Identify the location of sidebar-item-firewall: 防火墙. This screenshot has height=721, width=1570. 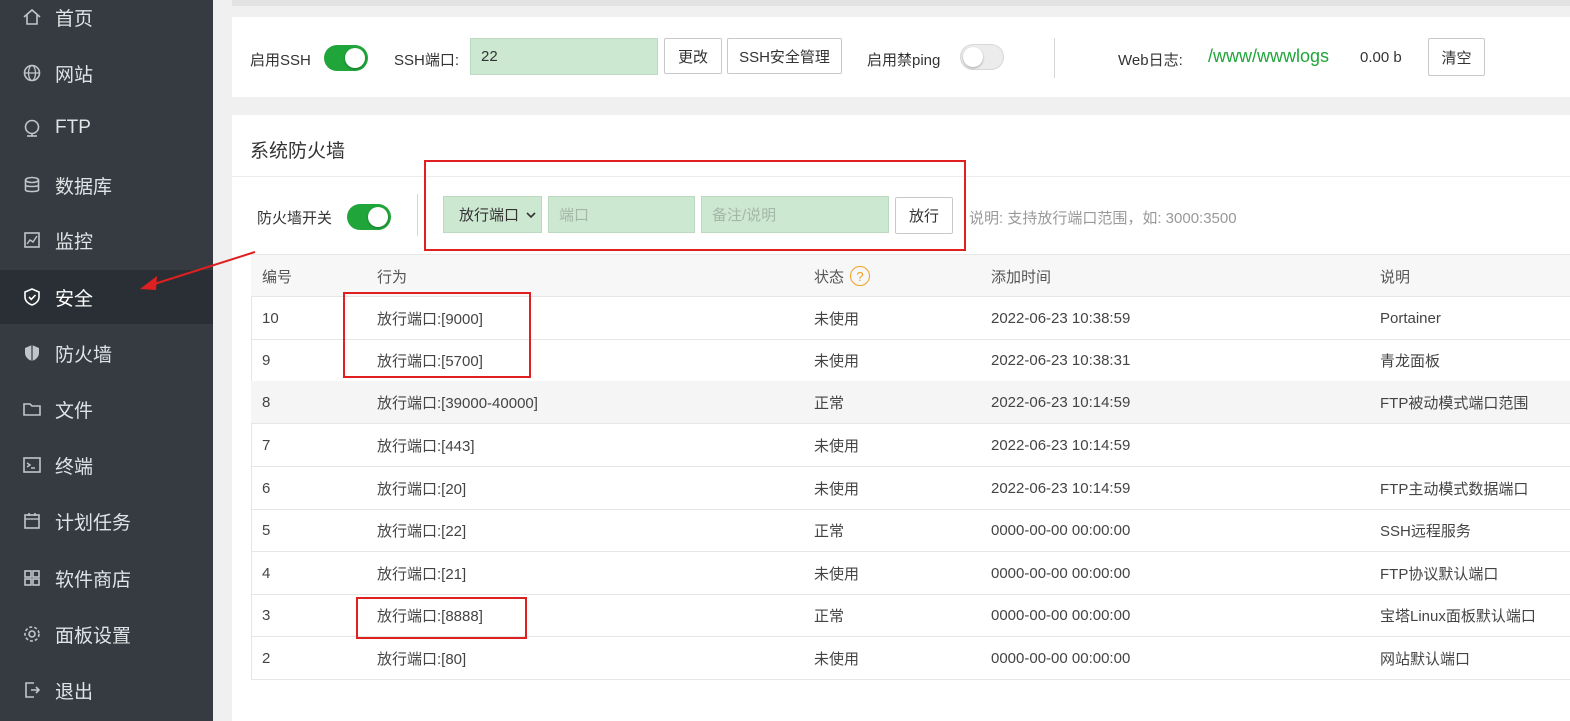
(106, 353).